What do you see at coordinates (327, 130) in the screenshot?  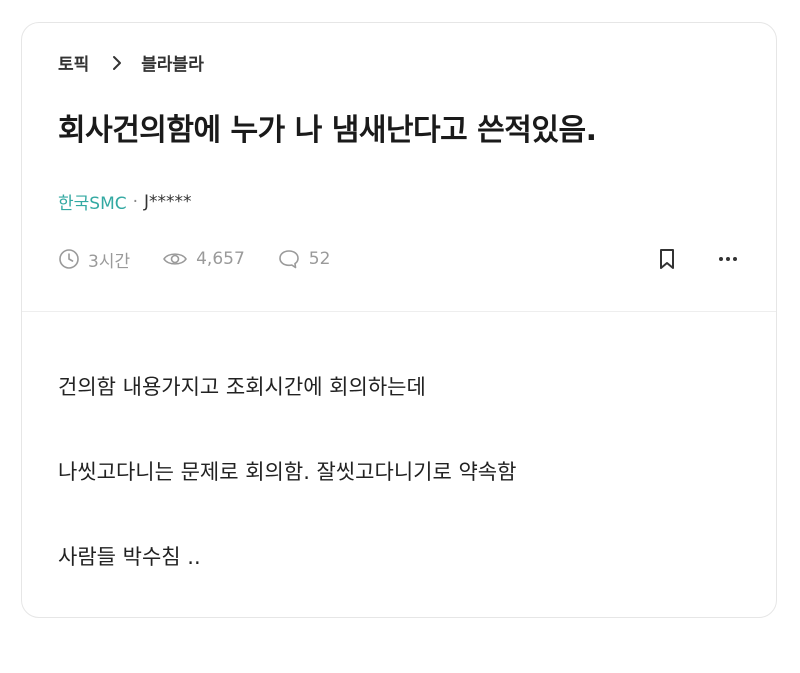 I see `post-title: 회사건의함에 누가 나 냄새난다고 쓴적있음.` at bounding box center [327, 130].